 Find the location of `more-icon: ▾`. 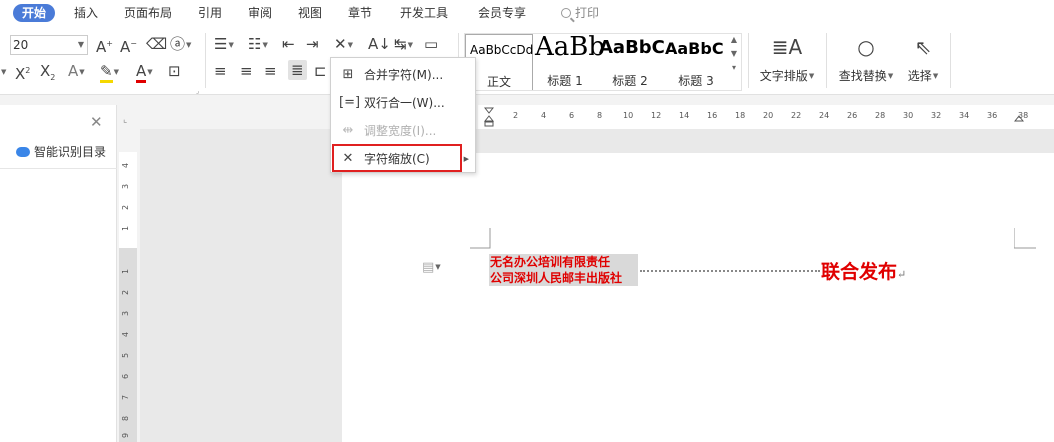

more-icon: ▾ is located at coordinates (734, 68).